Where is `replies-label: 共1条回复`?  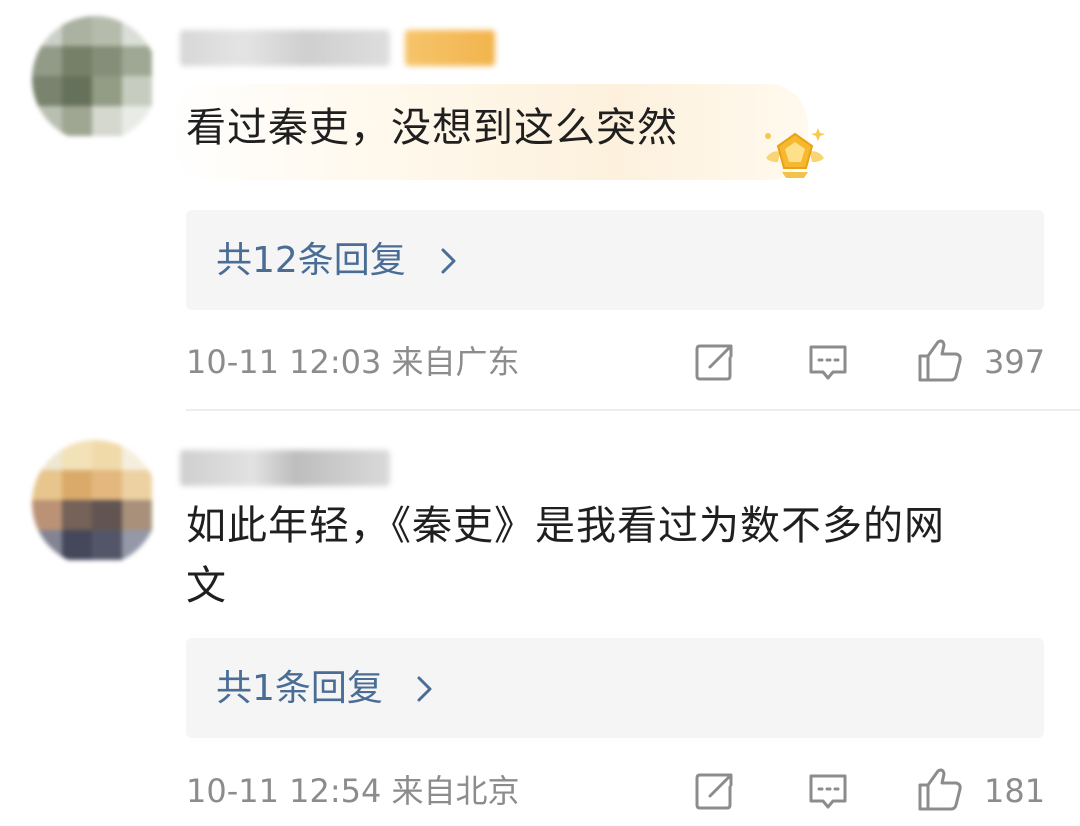 replies-label: 共1条回复 is located at coordinates (299, 688).